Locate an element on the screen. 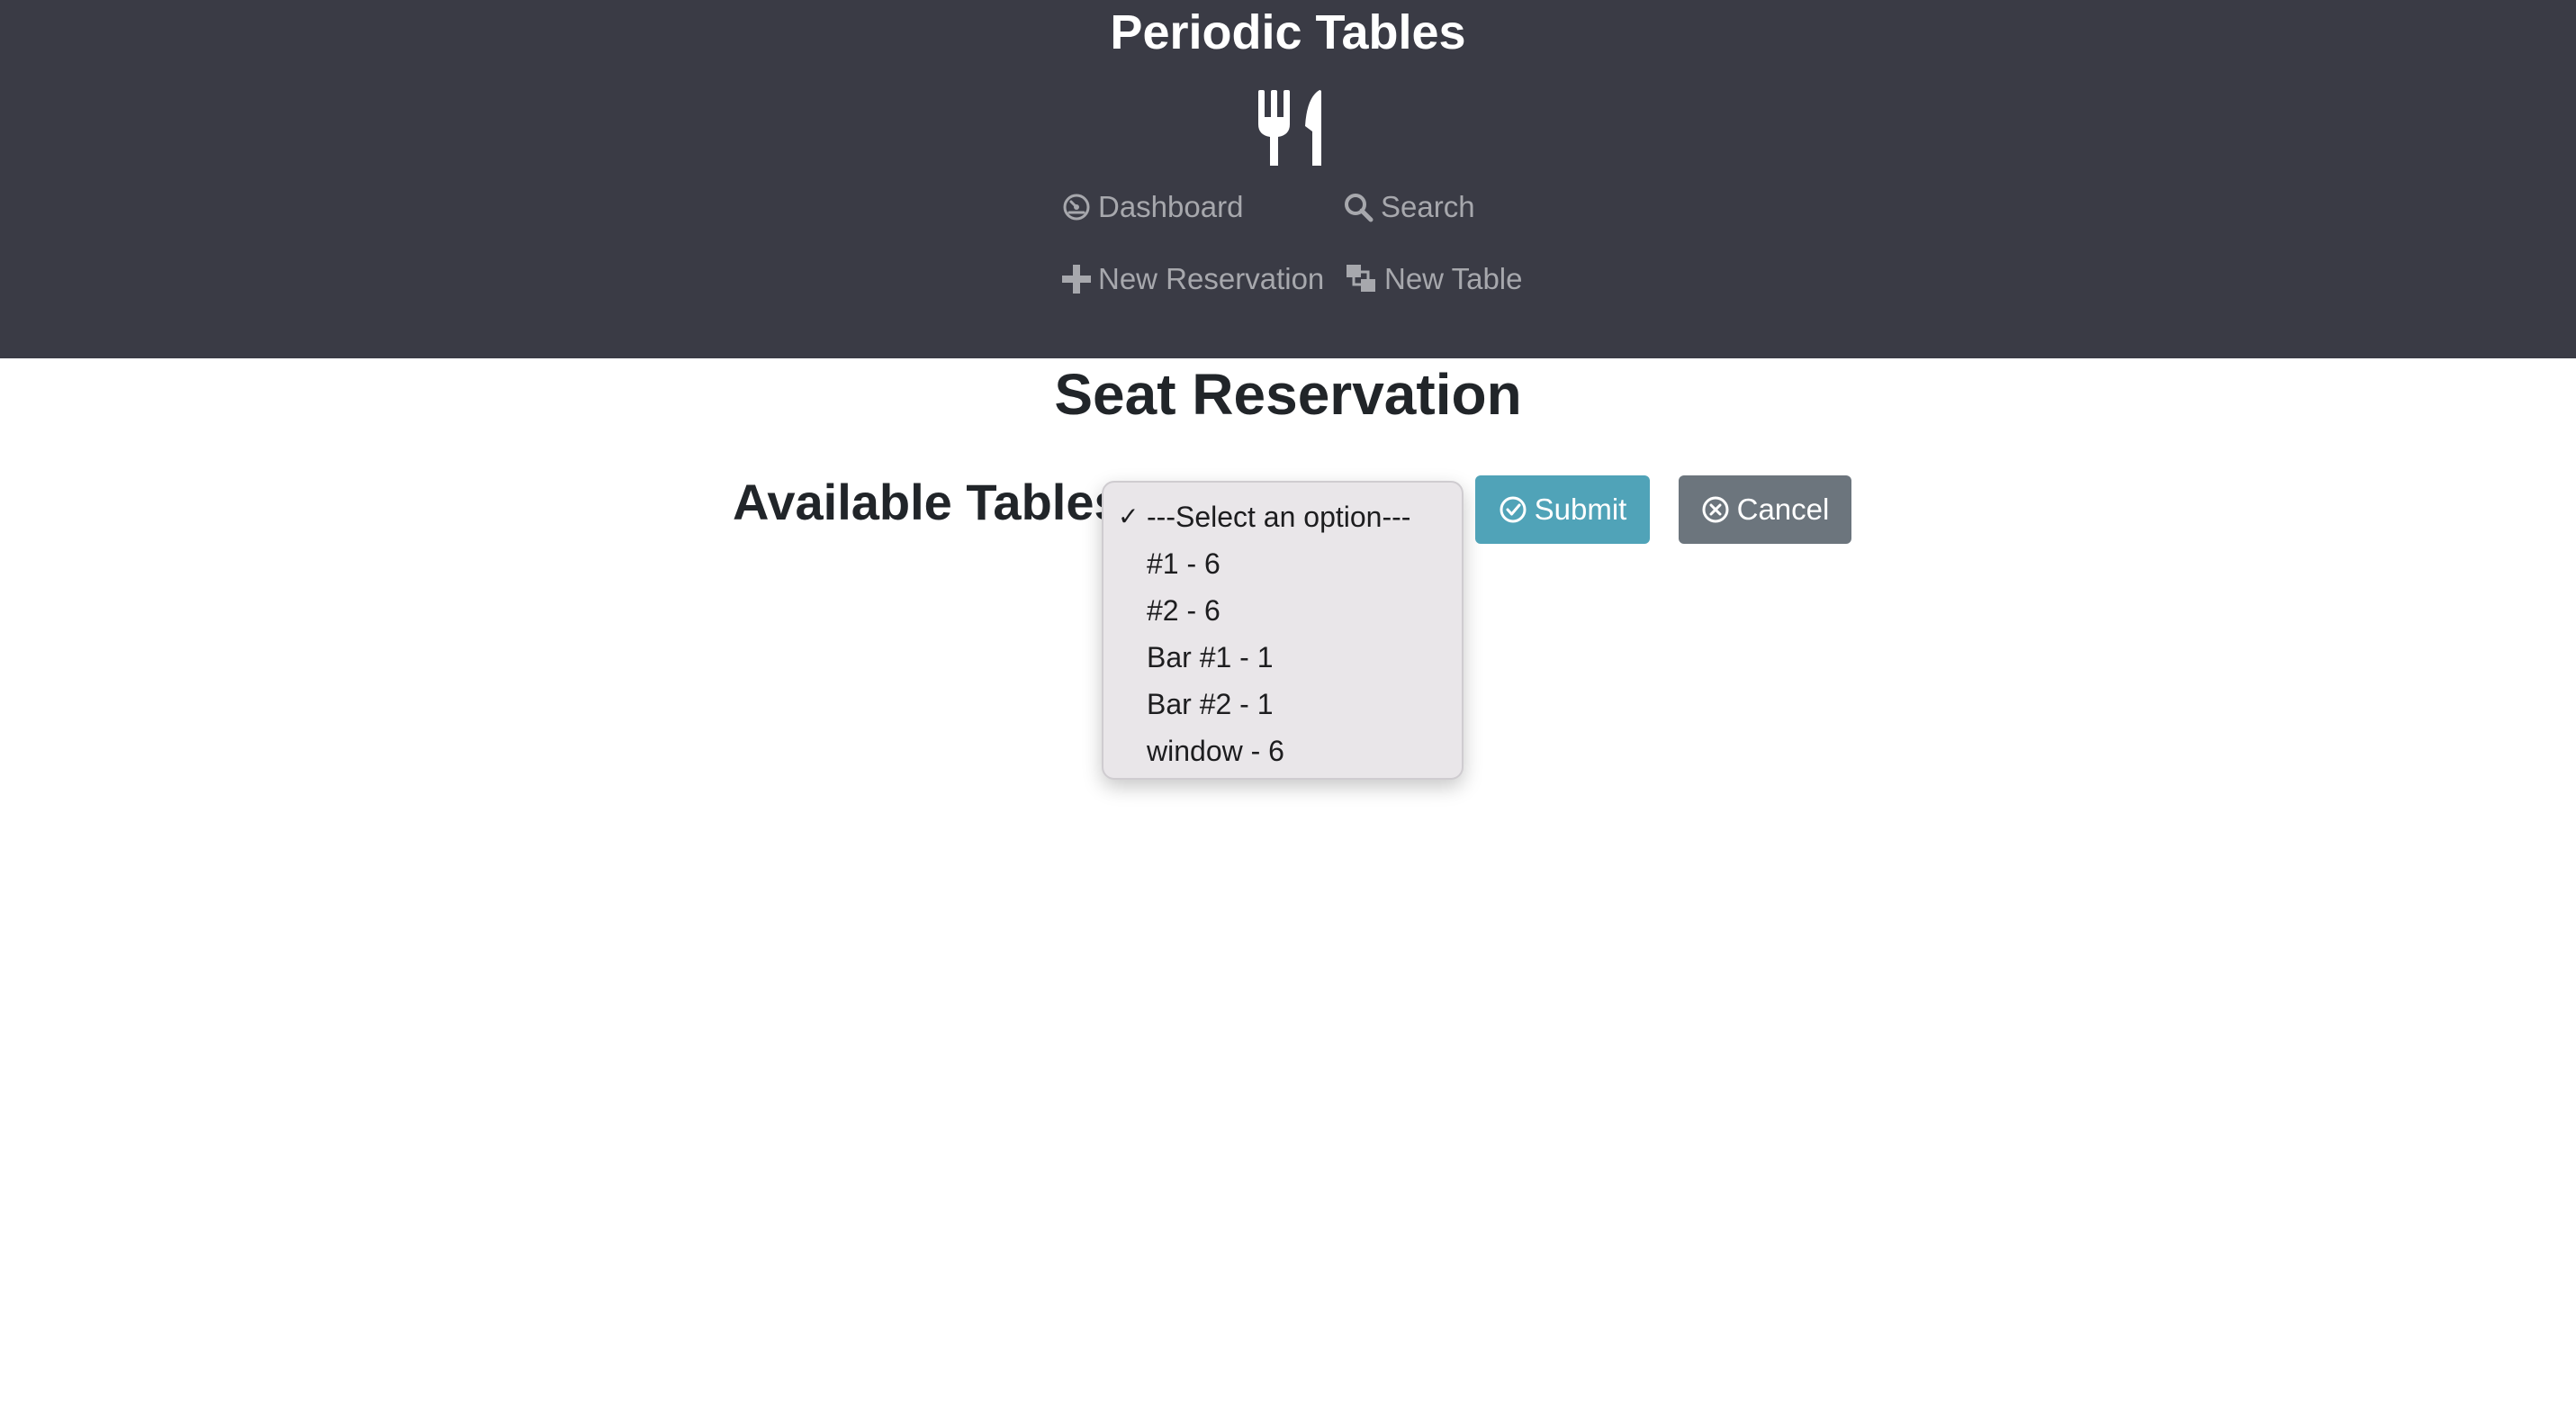  nav-search-label: Search is located at coordinates (1428, 206).